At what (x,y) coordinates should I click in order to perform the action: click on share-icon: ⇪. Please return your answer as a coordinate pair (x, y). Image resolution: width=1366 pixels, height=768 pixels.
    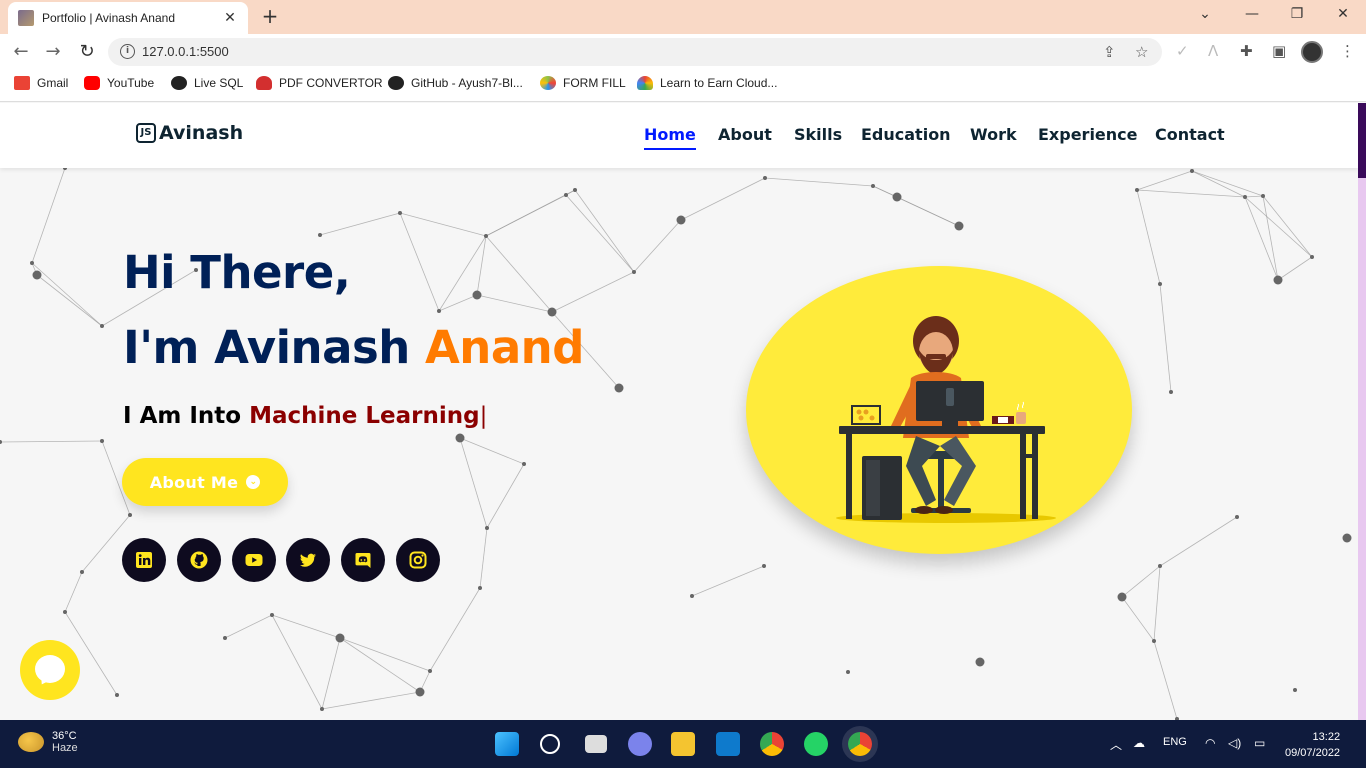
    Looking at the image, I should click on (1109, 52).